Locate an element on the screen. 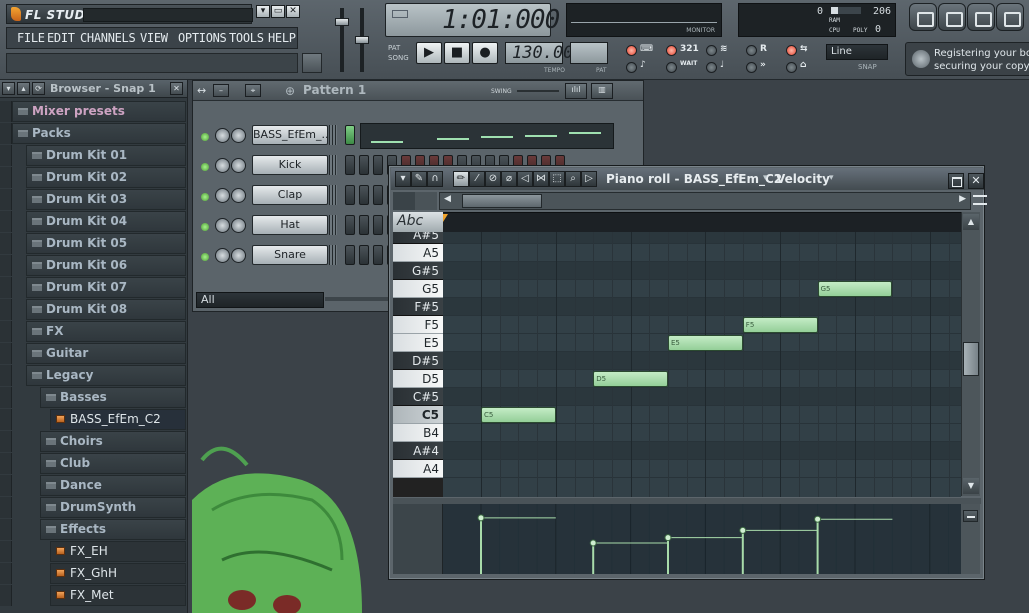 This screenshot has height=613, width=1029. time-scrollbar-thumb is located at coordinates (502, 201).